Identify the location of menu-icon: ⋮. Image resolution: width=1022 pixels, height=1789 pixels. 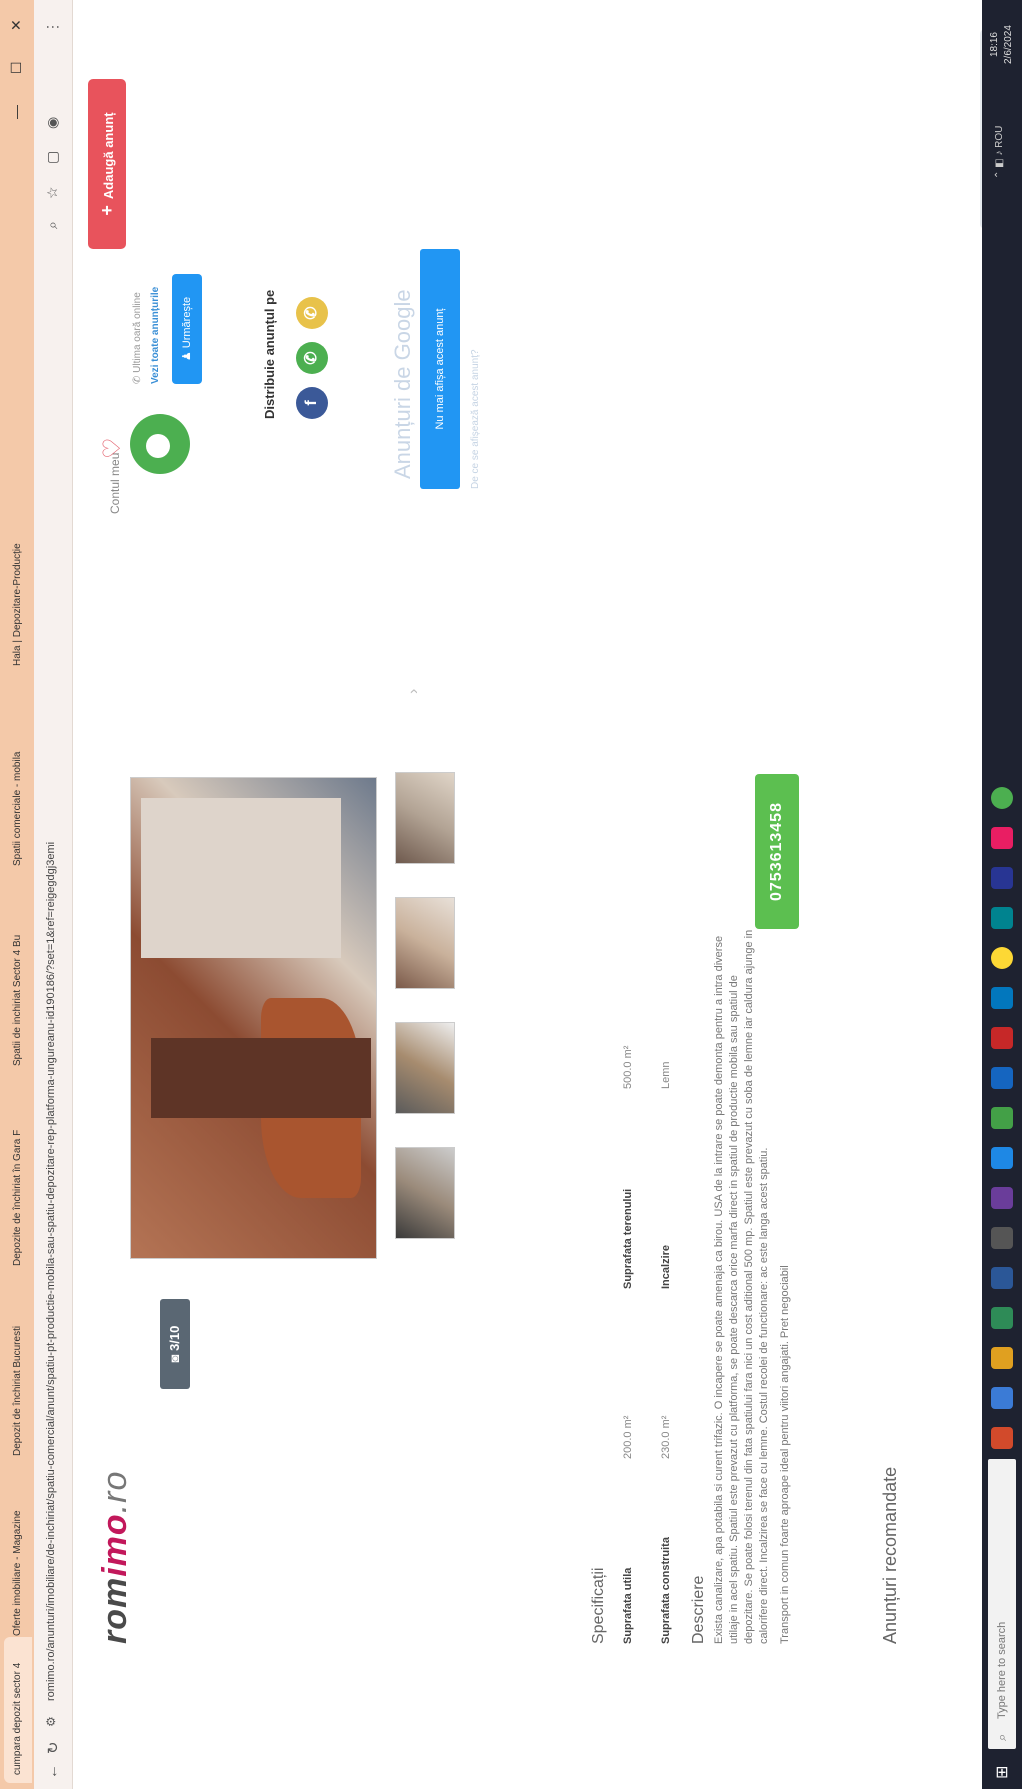
(52, 27).